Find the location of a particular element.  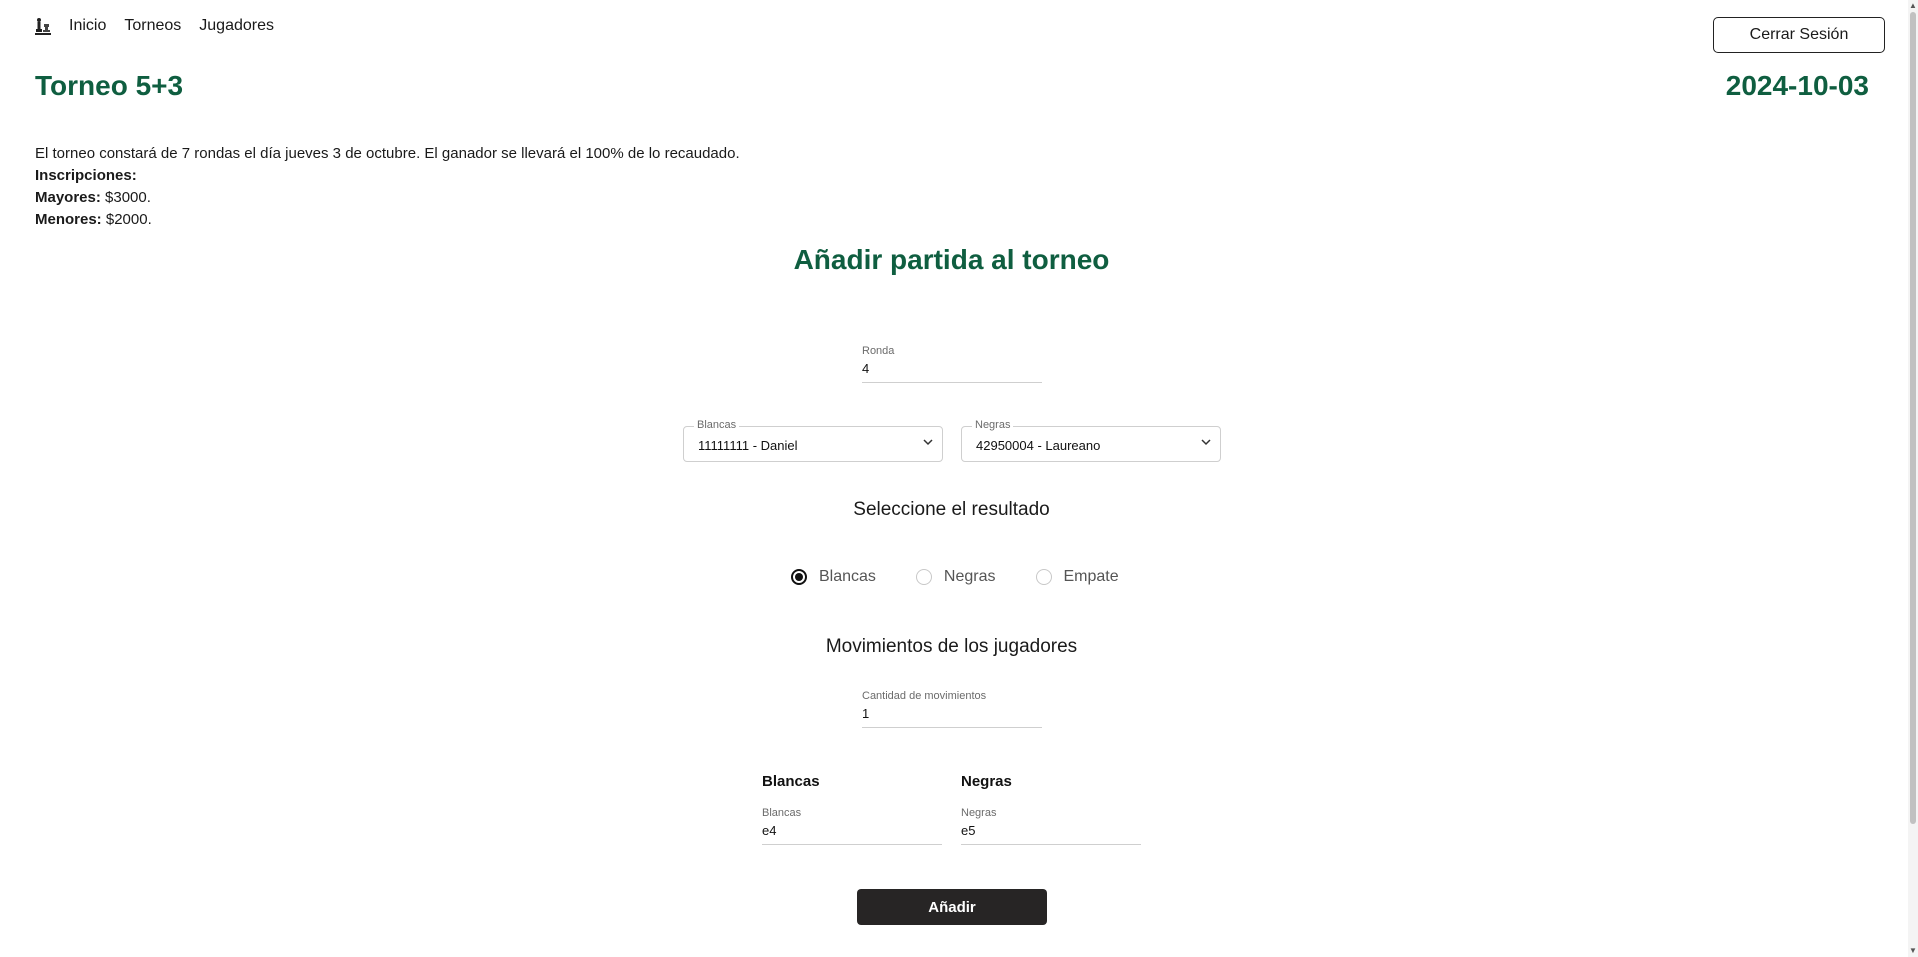

nav-link-torneos: Torneos is located at coordinates (152, 26).